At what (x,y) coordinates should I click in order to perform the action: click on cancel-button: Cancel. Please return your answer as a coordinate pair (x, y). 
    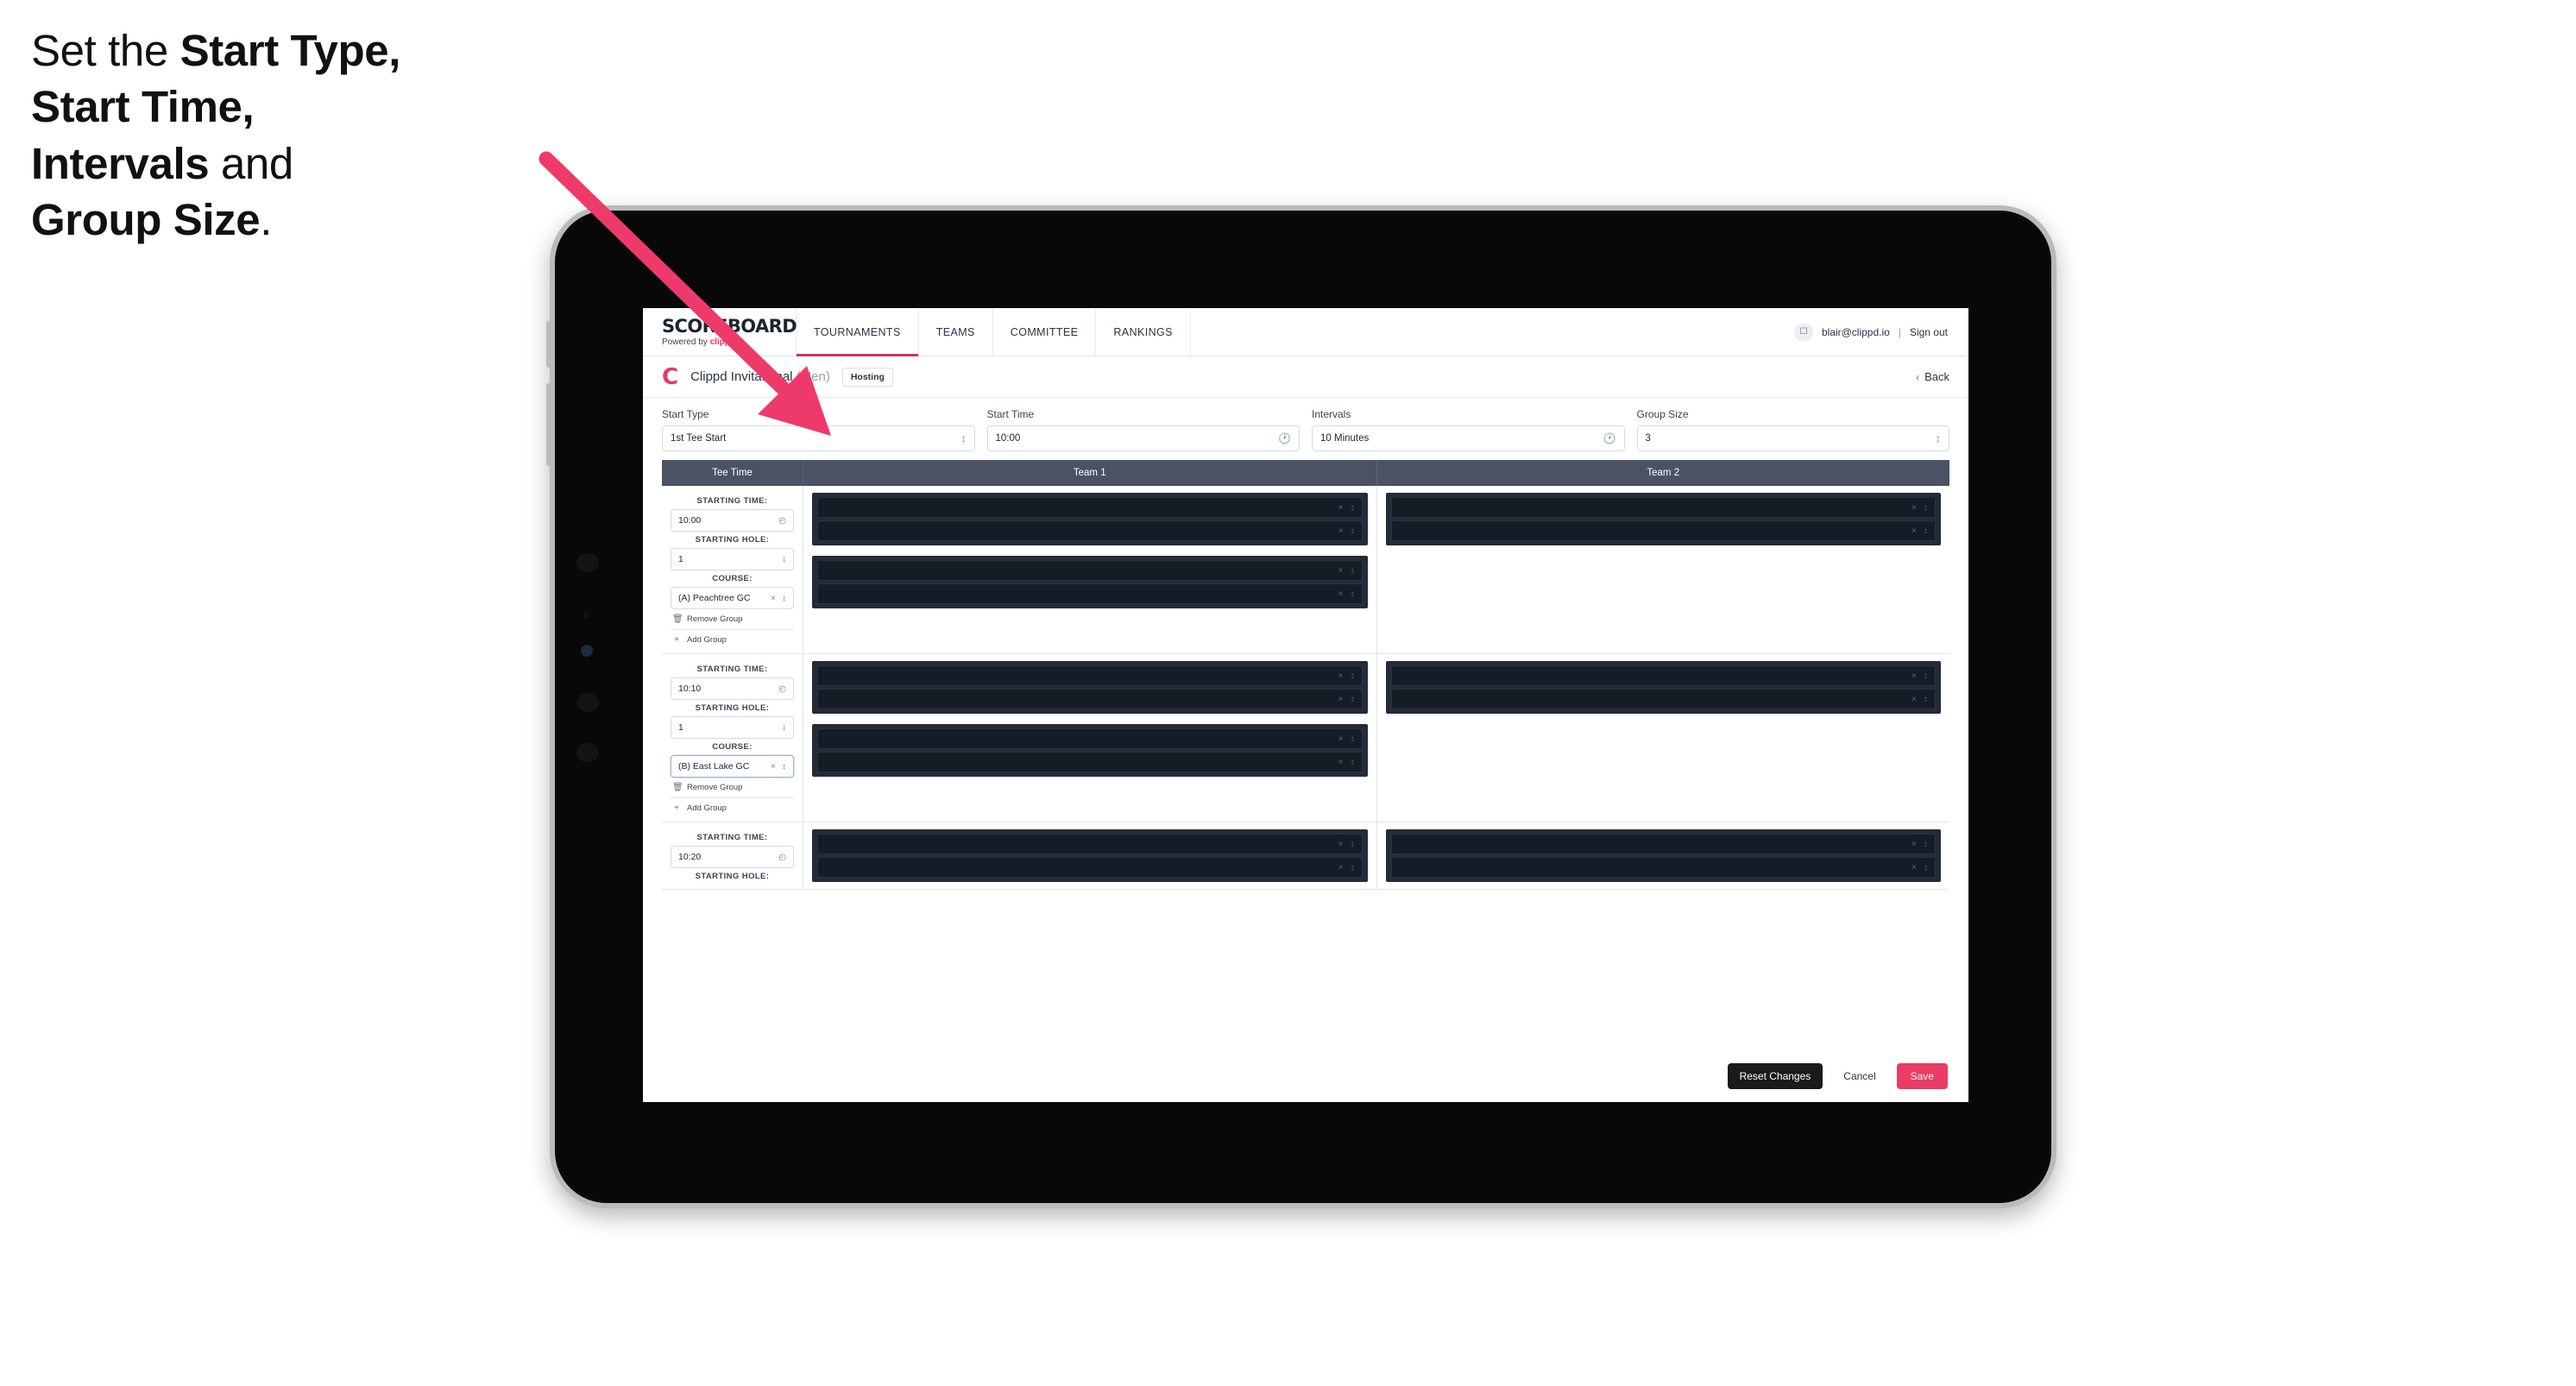
    Looking at the image, I should click on (1859, 1076).